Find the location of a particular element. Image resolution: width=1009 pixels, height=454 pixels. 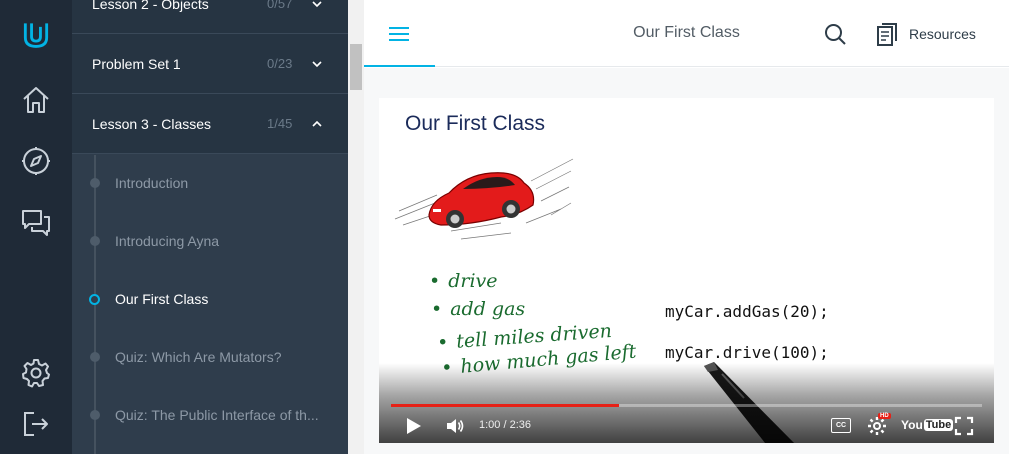

chevron-up-icon is located at coordinates (317, 123).